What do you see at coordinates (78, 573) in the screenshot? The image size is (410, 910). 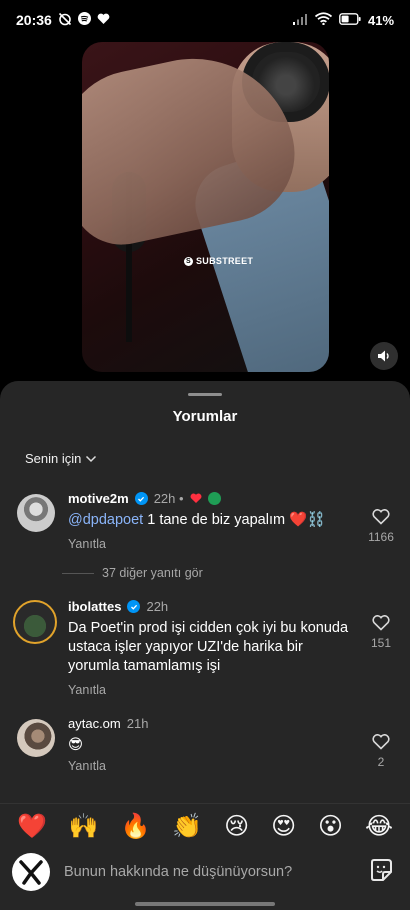 I see `divider` at bounding box center [78, 573].